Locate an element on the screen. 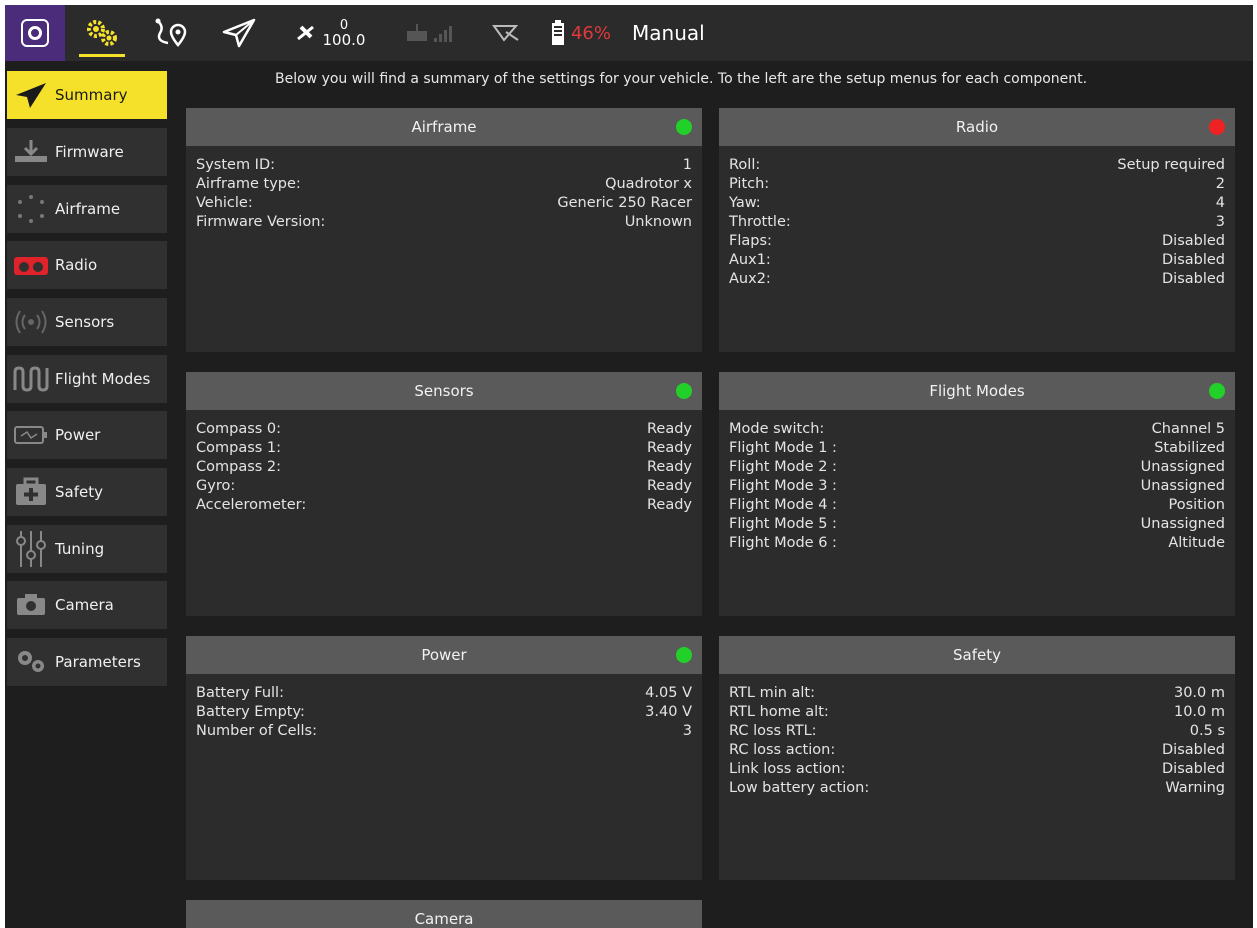 The height and width of the screenshot is (928, 1257). row-label: Flight Mode 6 : is located at coordinates (783, 543).